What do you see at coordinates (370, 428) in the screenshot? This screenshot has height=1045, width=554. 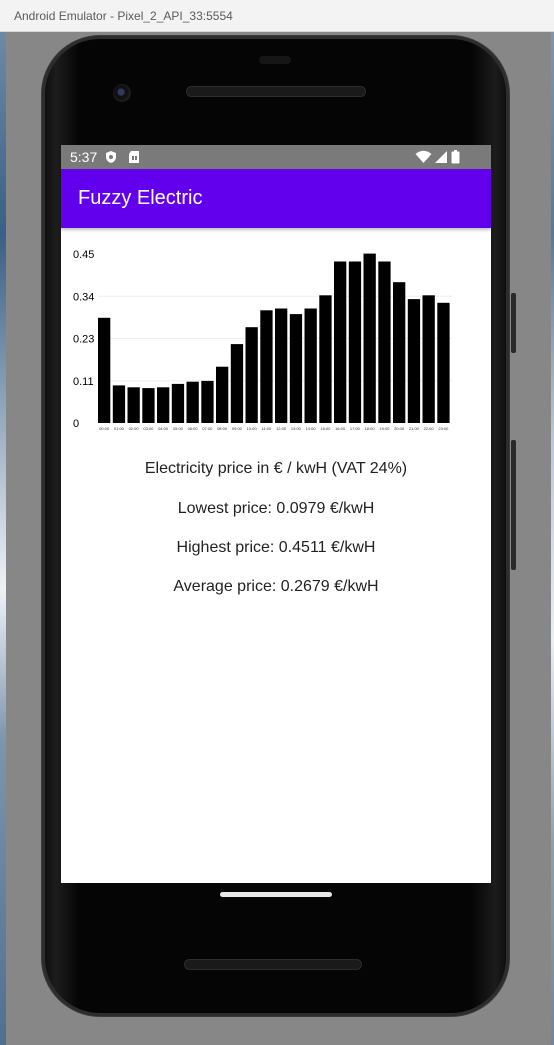 I see `x-tick-label: 18:00` at bounding box center [370, 428].